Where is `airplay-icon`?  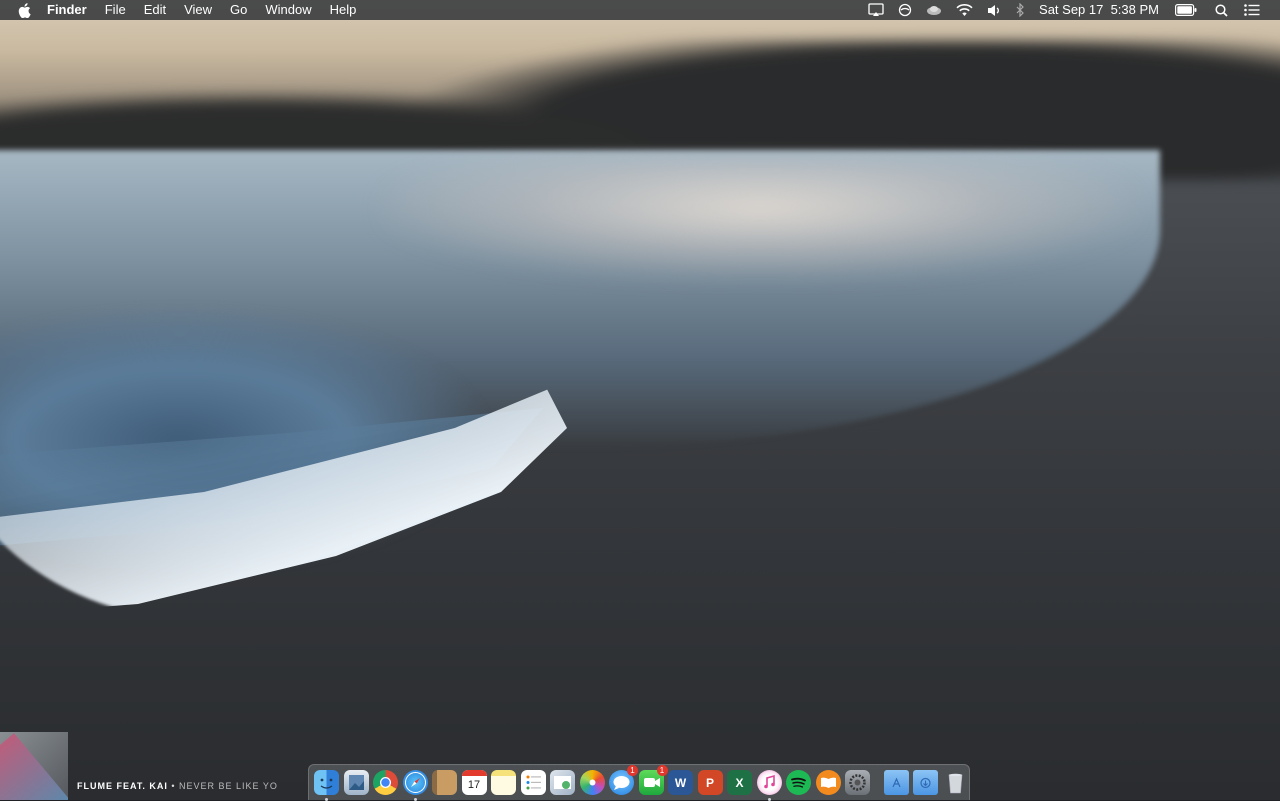
airplay-icon is located at coordinates (876, 10).